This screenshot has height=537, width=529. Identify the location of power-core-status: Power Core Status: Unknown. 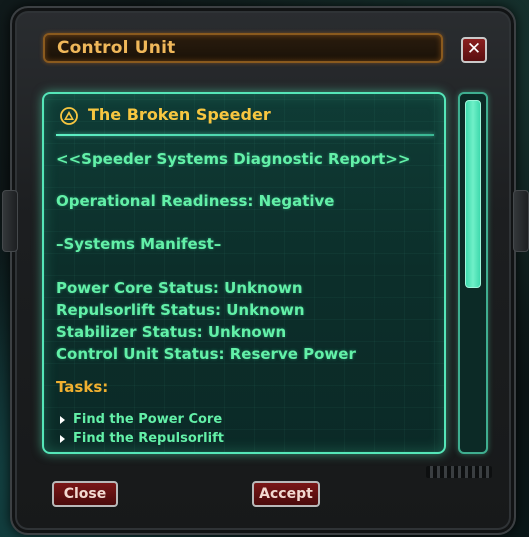
(179, 288).